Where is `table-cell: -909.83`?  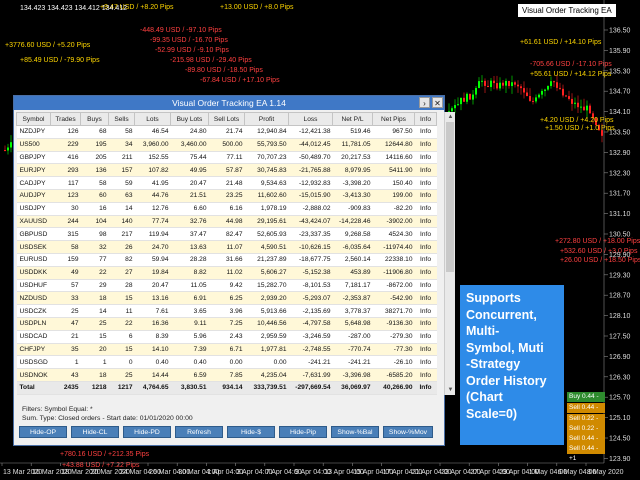 table-cell: -909.83 is located at coordinates (352, 209).